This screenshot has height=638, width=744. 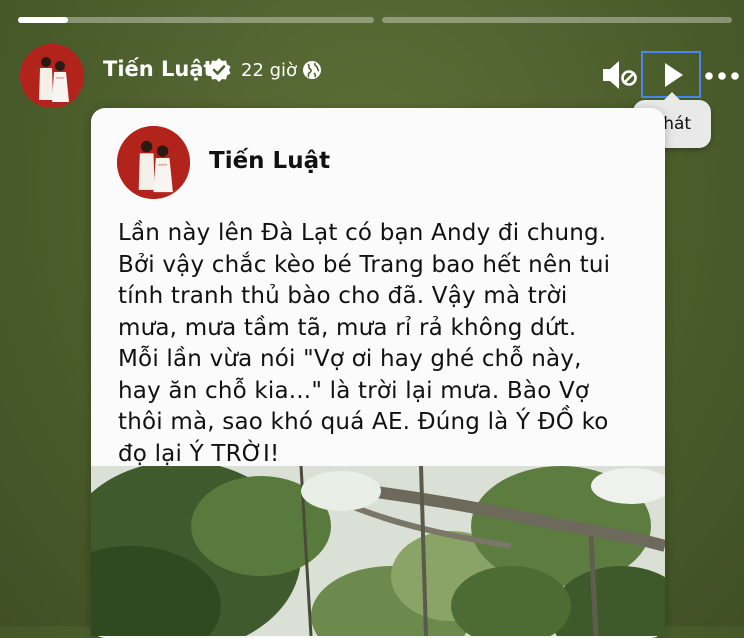 I want to click on verified-badge-icon, so click(x=219, y=70).